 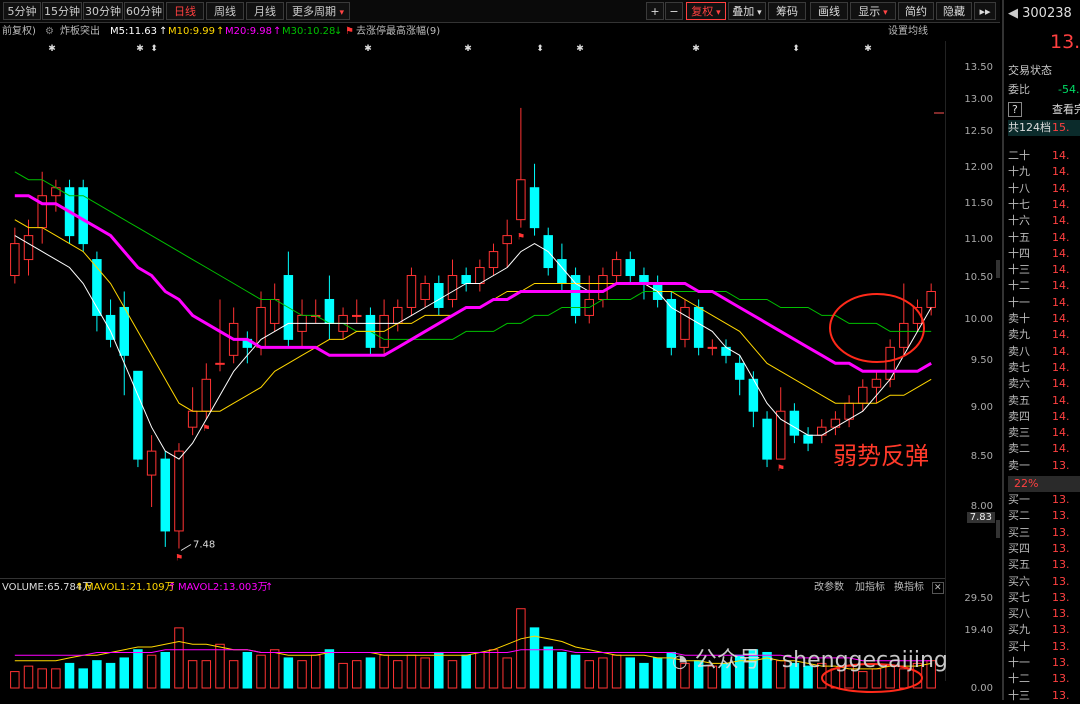 What do you see at coordinates (1030, 70) in the screenshot?
I see `trade-state: 交易状态` at bounding box center [1030, 70].